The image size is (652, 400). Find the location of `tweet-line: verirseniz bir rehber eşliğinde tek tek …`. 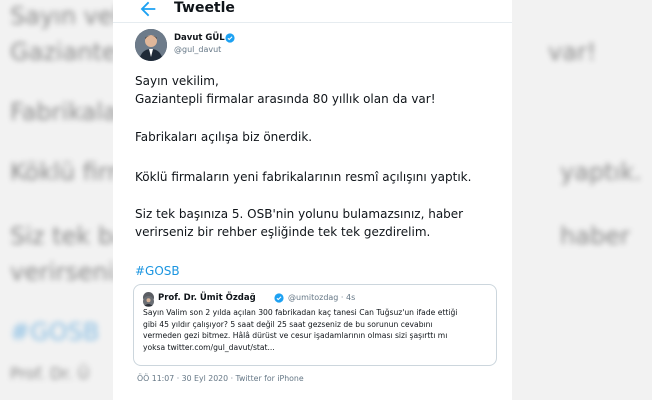

tweet-line: verirseniz bir rehber eşliğinde tek tek … is located at coordinates (283, 232).